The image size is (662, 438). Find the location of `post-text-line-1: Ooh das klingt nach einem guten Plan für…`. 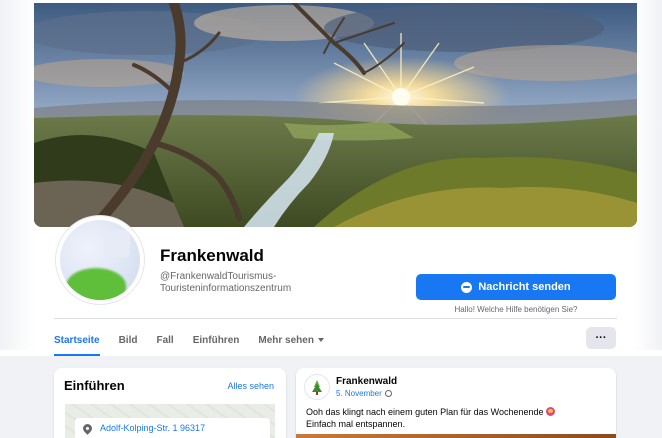

post-text-line-1: Ooh das klingt nach einem guten Plan für… is located at coordinates (456, 412).